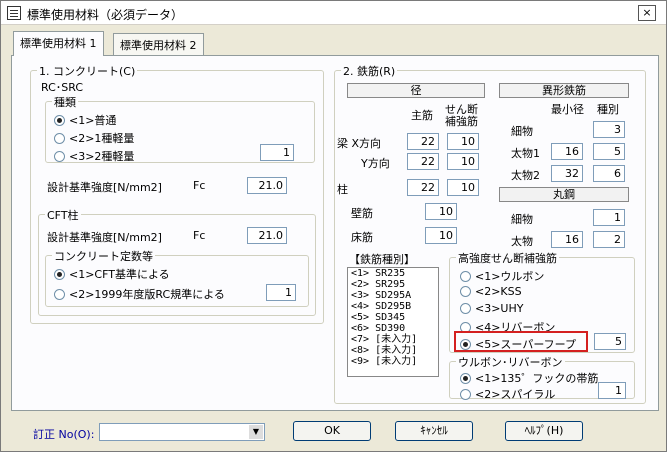 The width and height of the screenshot is (667, 452). What do you see at coordinates (463, 161) in the screenshot?
I see `beam-y-shear-input: 10` at bounding box center [463, 161].